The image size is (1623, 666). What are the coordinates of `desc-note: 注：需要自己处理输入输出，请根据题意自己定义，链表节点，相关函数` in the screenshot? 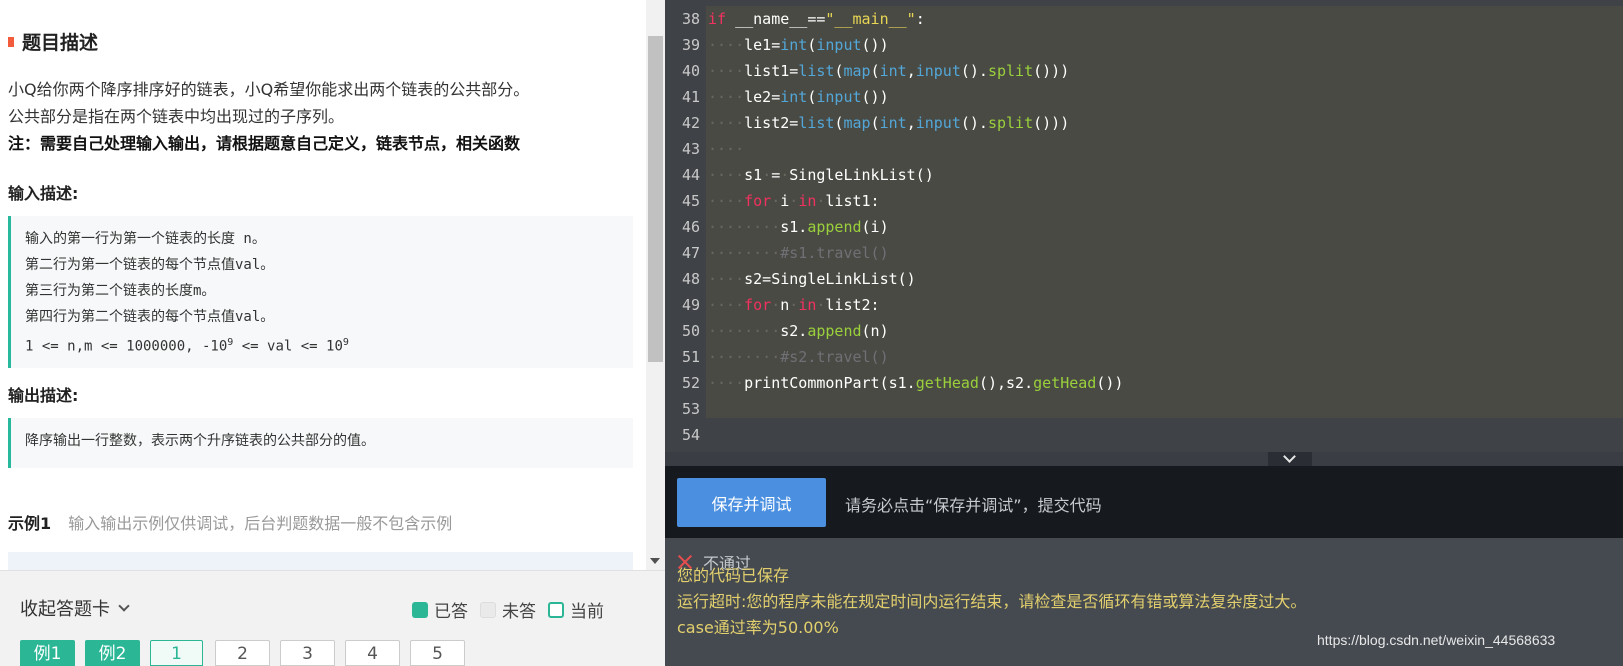 It's located at (264, 143).